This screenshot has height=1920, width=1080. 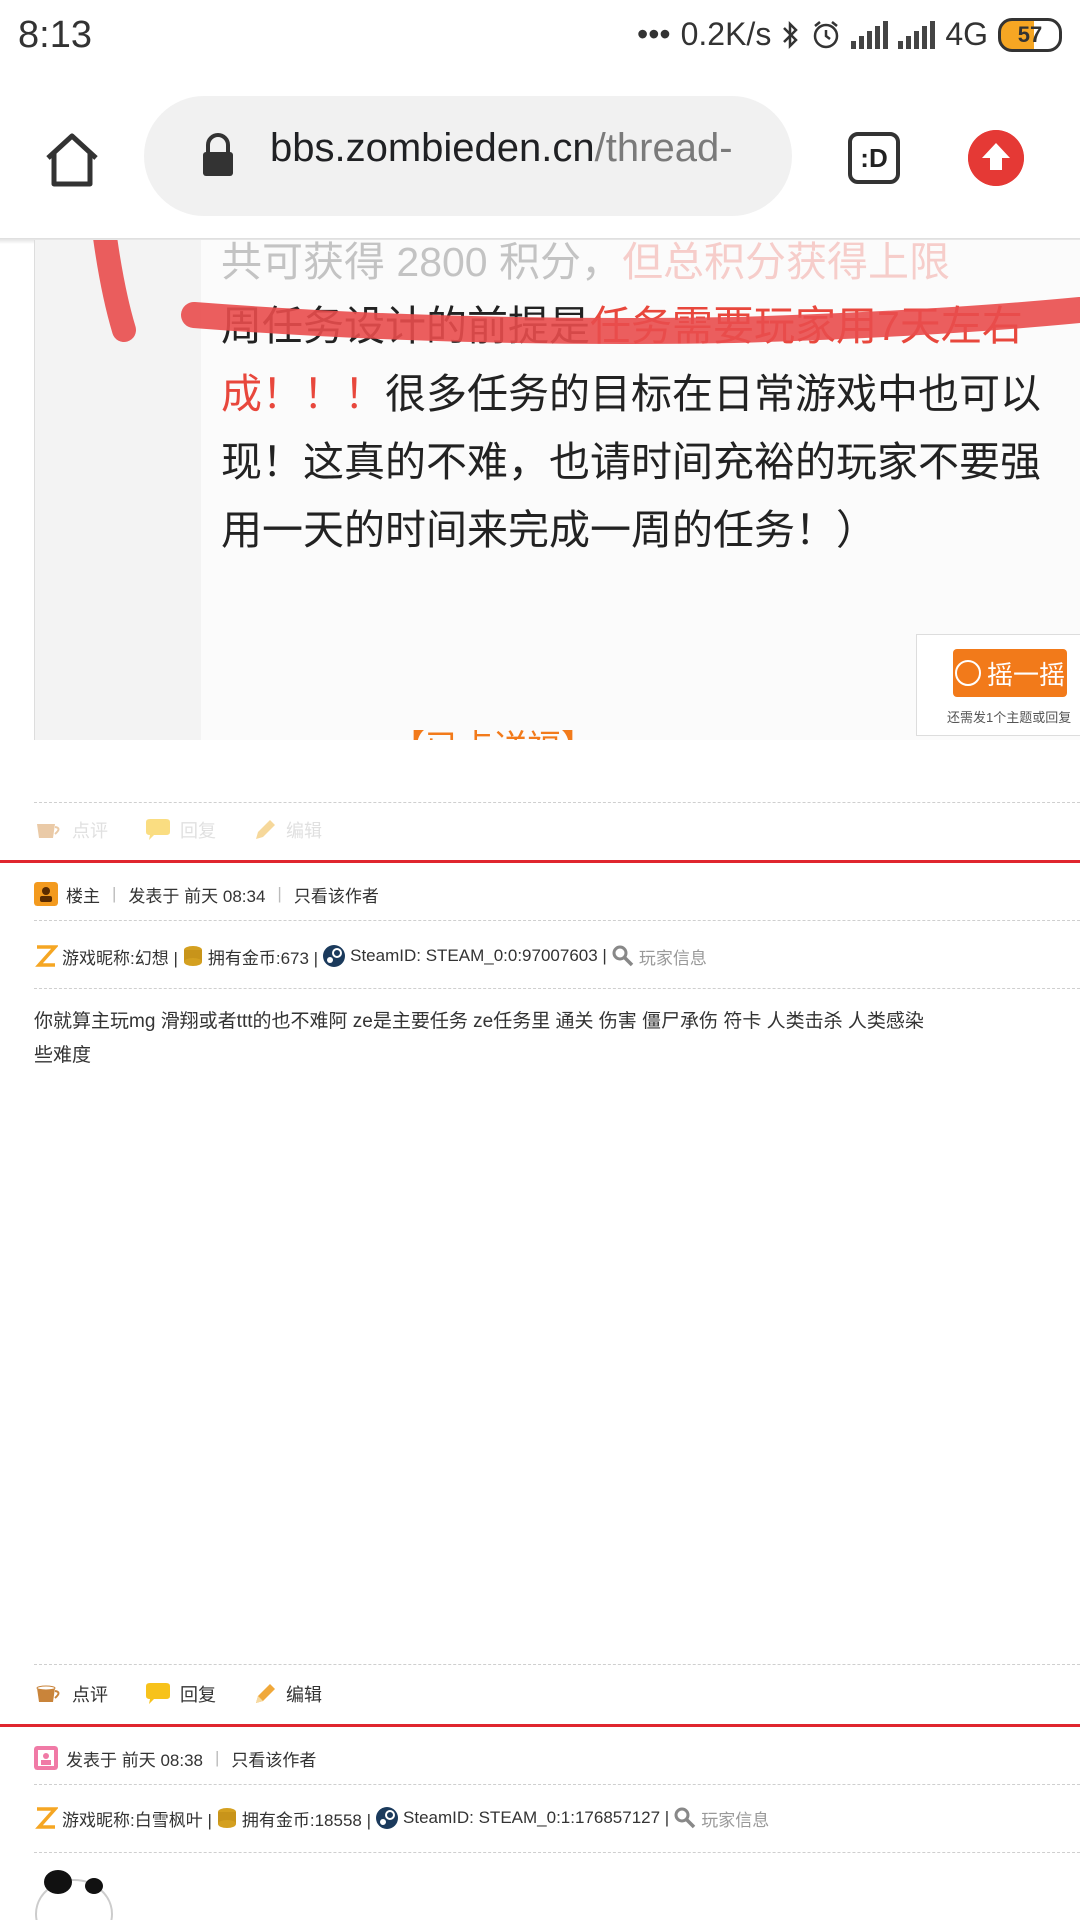 What do you see at coordinates (826, 34) in the screenshot?
I see `alarm-icon` at bounding box center [826, 34].